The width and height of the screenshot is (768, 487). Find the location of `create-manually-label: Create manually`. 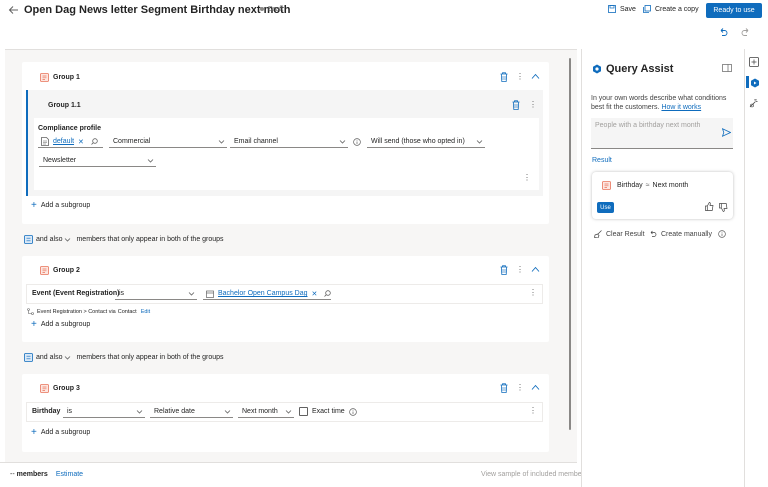

create-manually-label: Create manually is located at coordinates (686, 234).